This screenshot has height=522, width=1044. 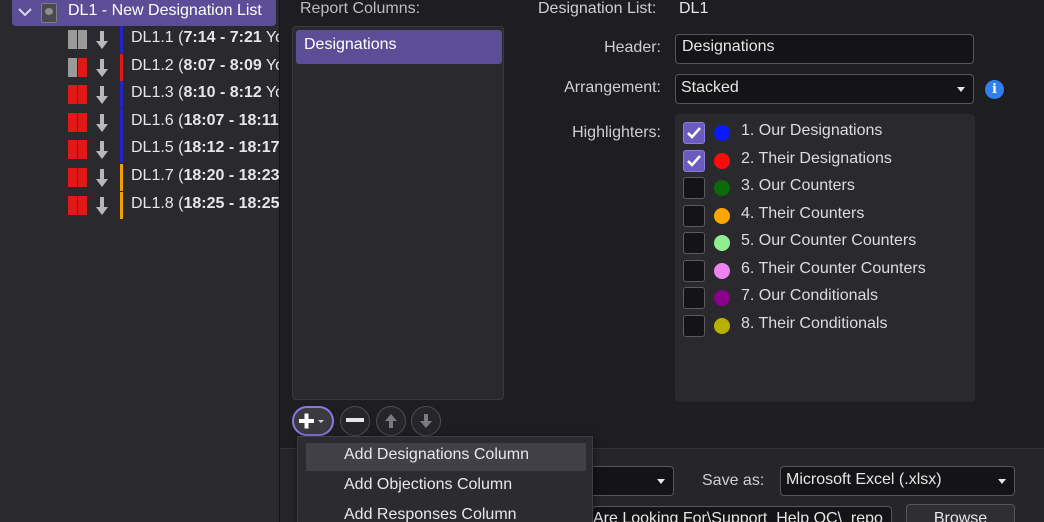 What do you see at coordinates (446, 487) in the screenshot?
I see `menu-item-add-objections-column: Add Objections Column` at bounding box center [446, 487].